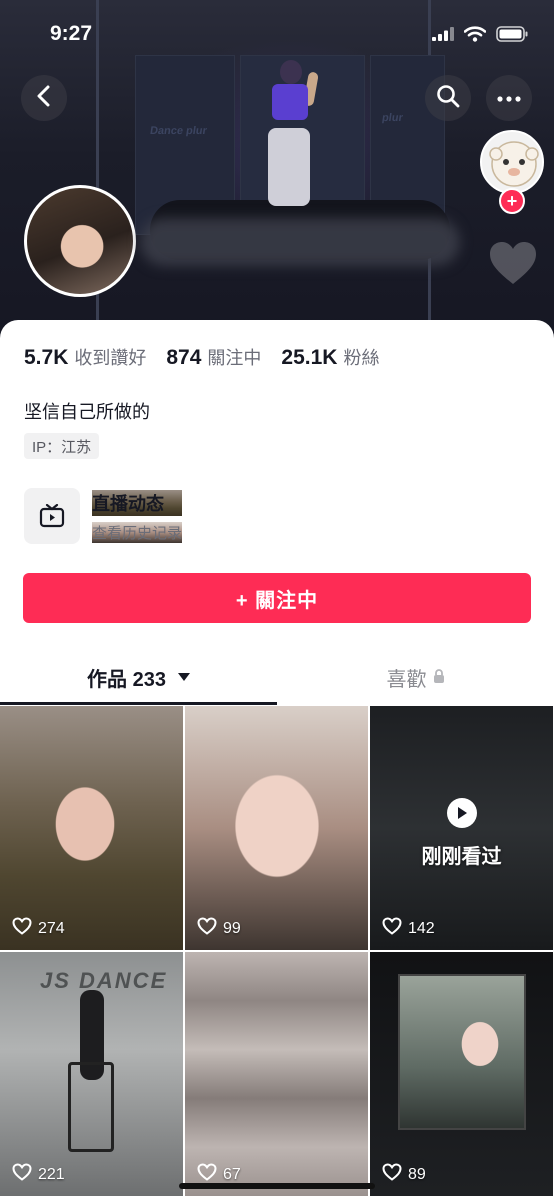 This screenshot has width=554, height=1200. Describe the element at coordinates (234, 358) in the screenshot. I see `stat-following-label: 關注中` at that location.